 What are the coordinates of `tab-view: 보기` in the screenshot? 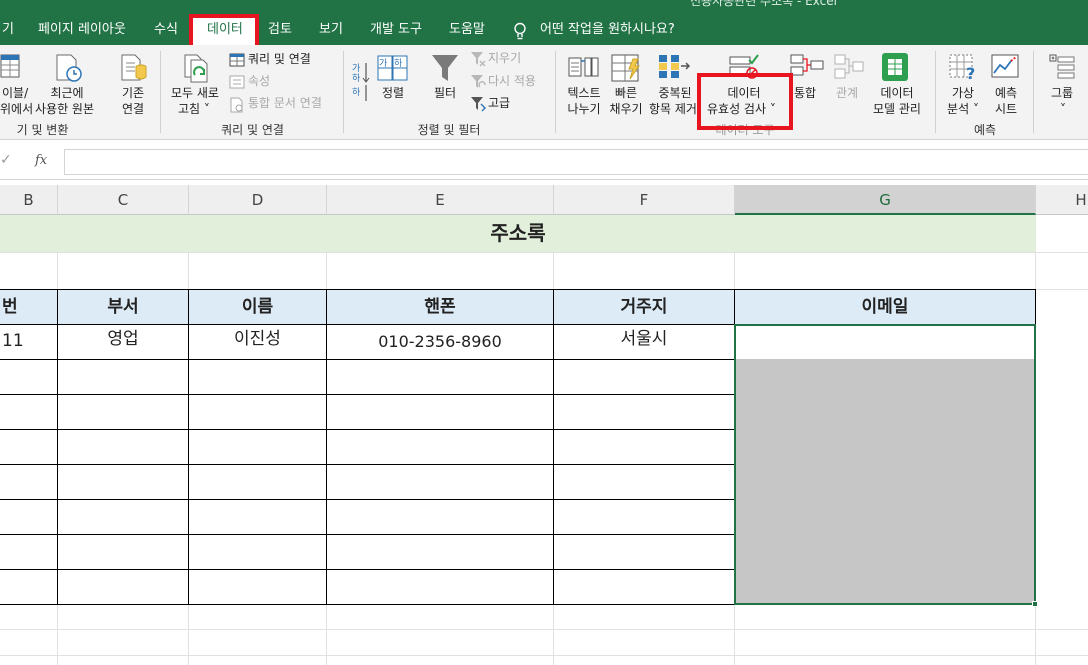 It's located at (331, 29).